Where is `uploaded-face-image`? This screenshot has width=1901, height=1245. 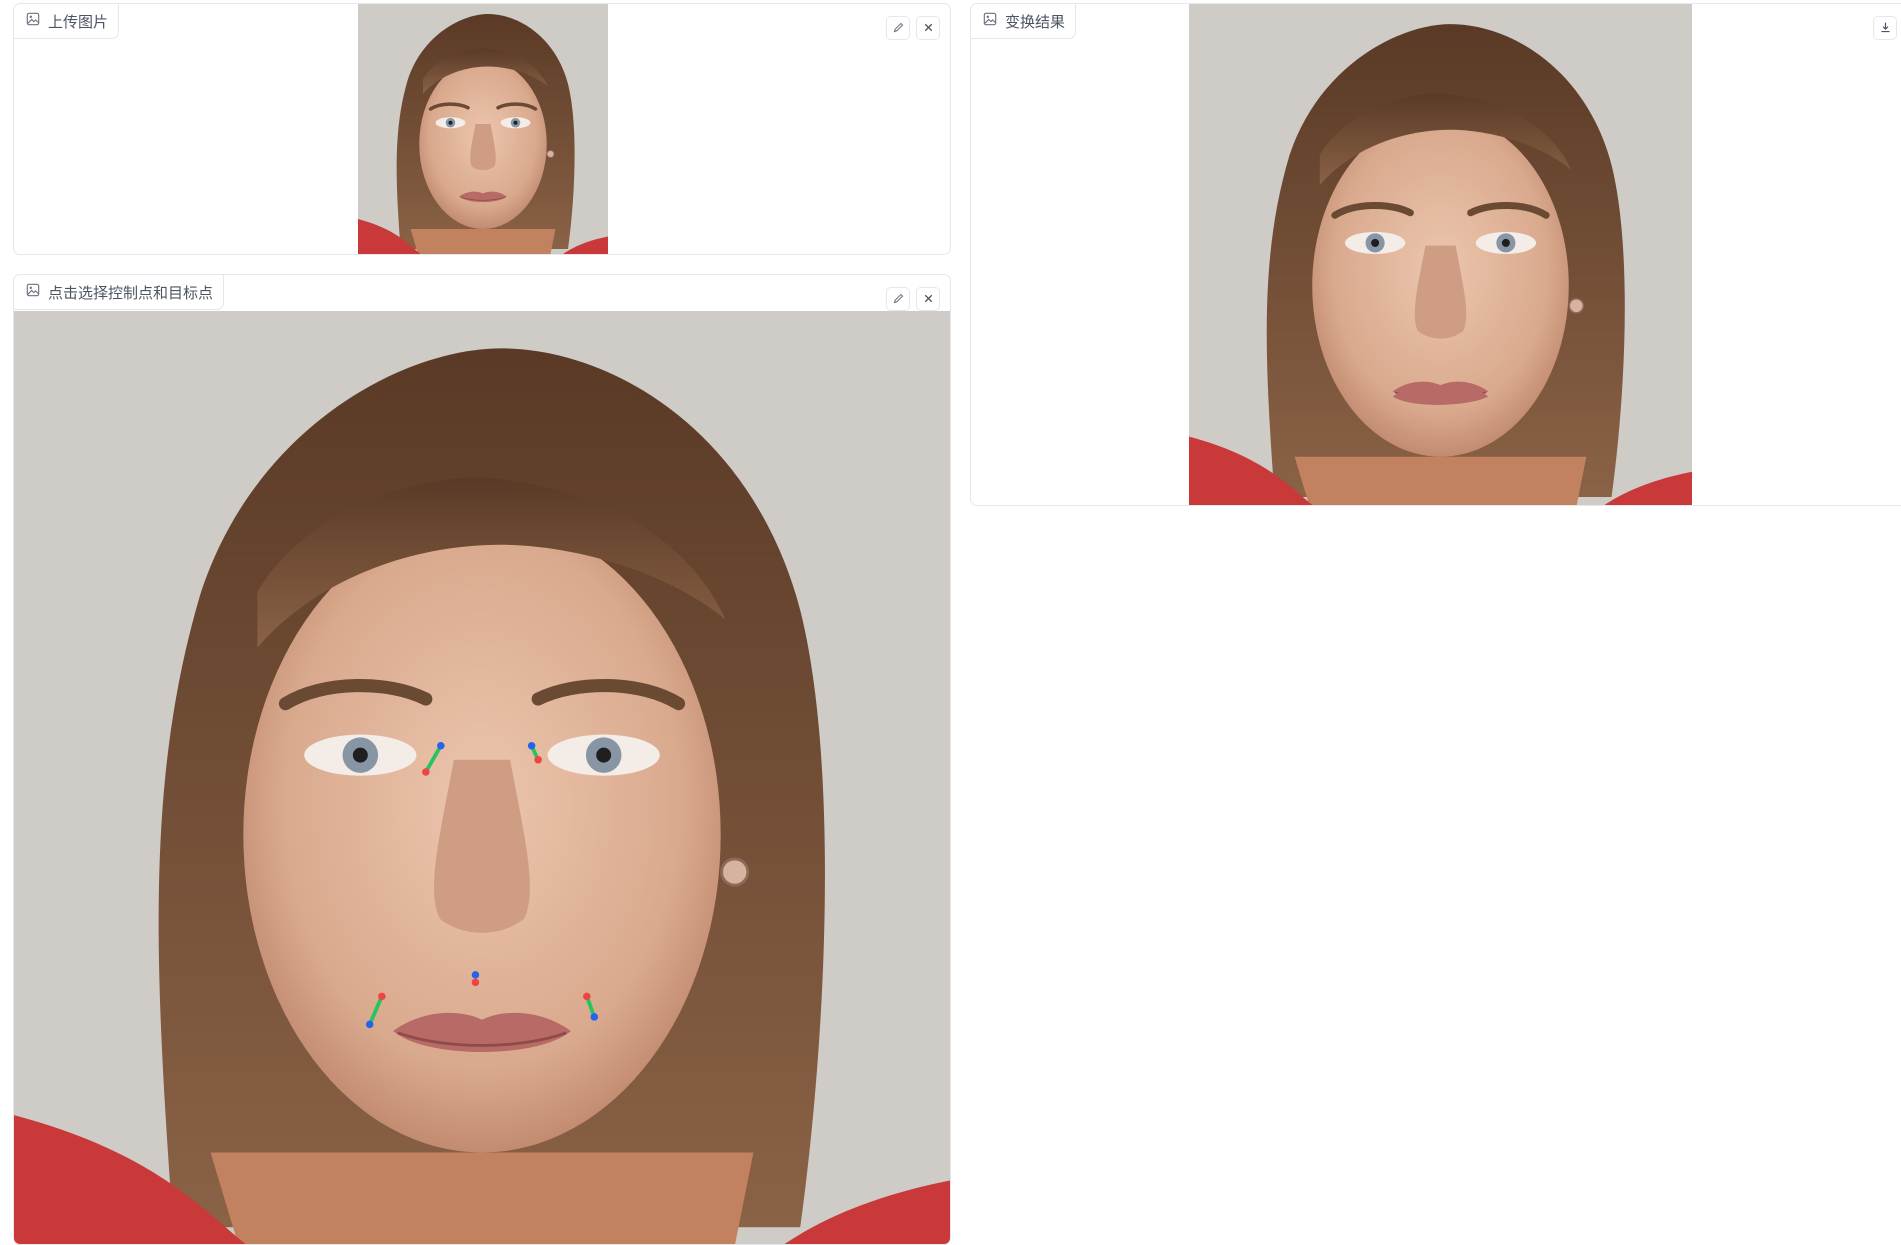
uploaded-face-image is located at coordinates (483, 129).